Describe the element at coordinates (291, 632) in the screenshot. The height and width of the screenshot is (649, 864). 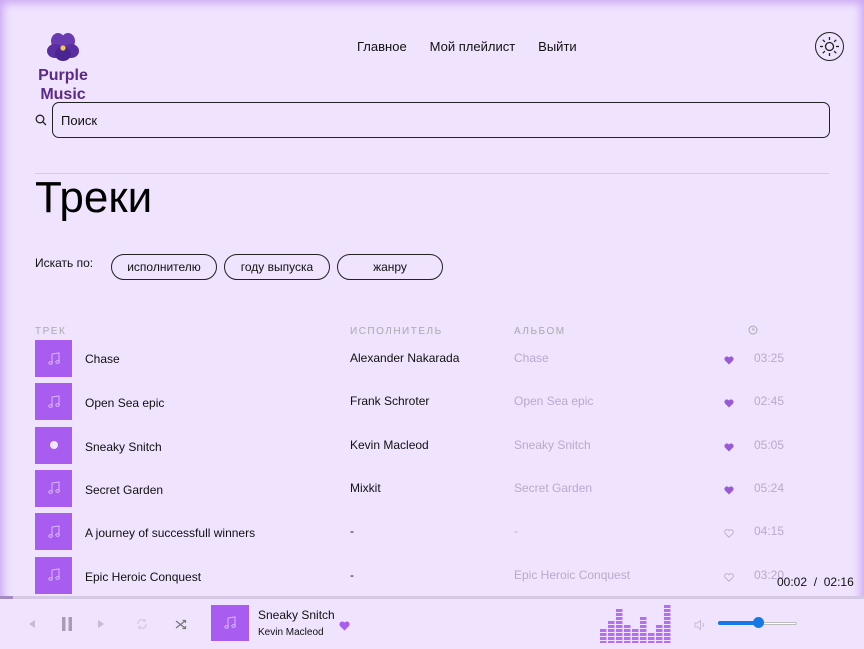
I see `player-track-artist: Kevin Macleod` at that location.